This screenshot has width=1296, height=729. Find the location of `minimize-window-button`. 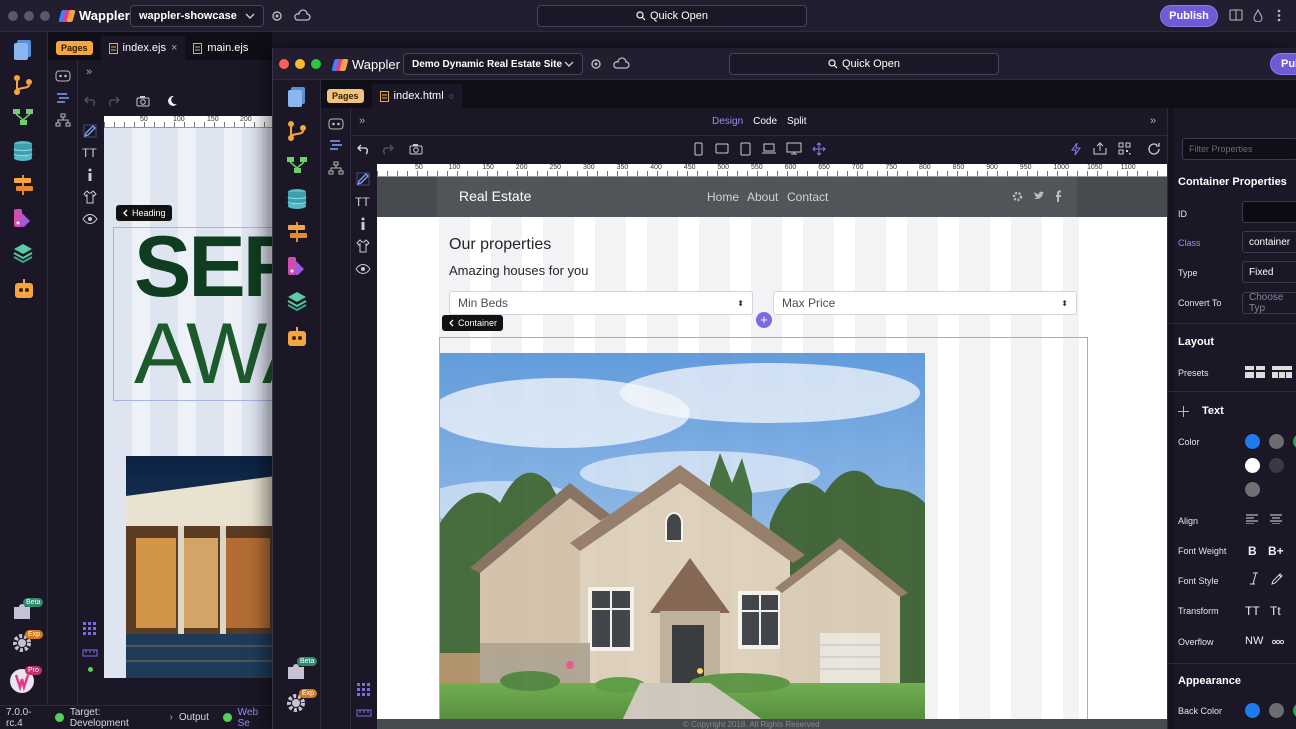

minimize-window-button is located at coordinates (300, 64).